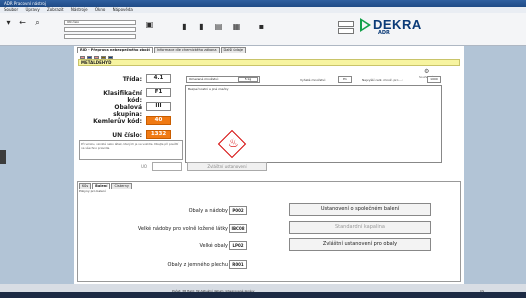 The image size is (526, 298). I want to click on tab-rid: RID - Přeprava nebezpečného zboží, so click(115, 50).